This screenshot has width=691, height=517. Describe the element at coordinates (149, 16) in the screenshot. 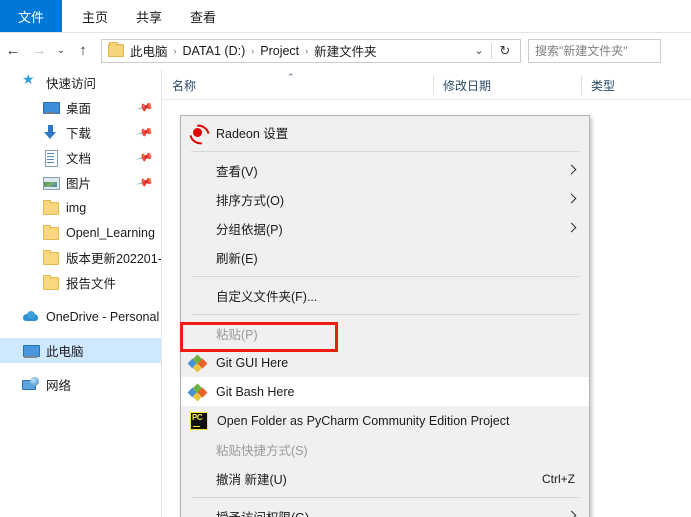

I see `ribbon-tab-2: 共享` at that location.